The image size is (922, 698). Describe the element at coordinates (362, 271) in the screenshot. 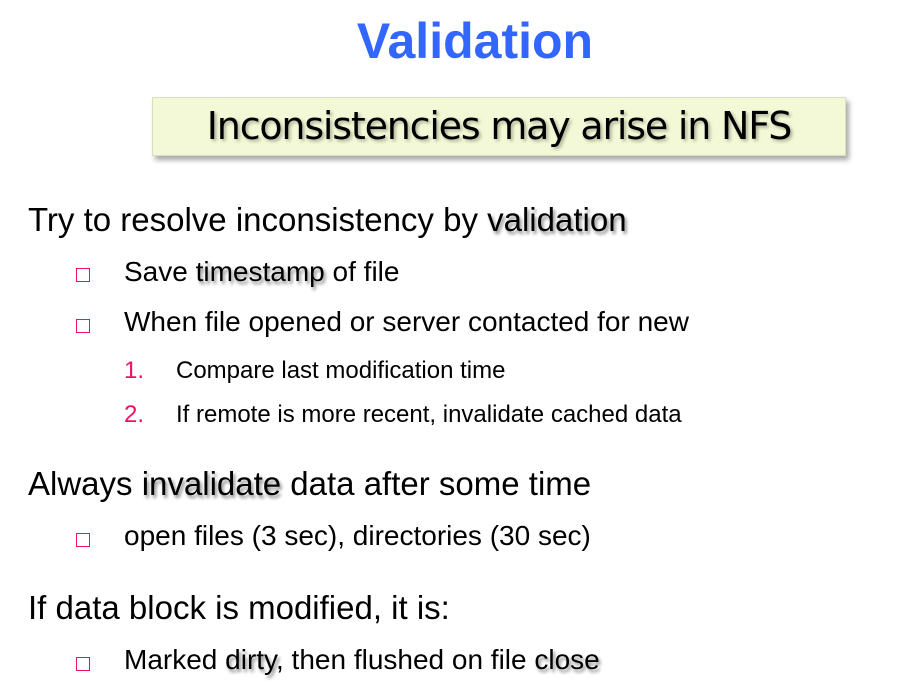

I see `text: of file` at that location.